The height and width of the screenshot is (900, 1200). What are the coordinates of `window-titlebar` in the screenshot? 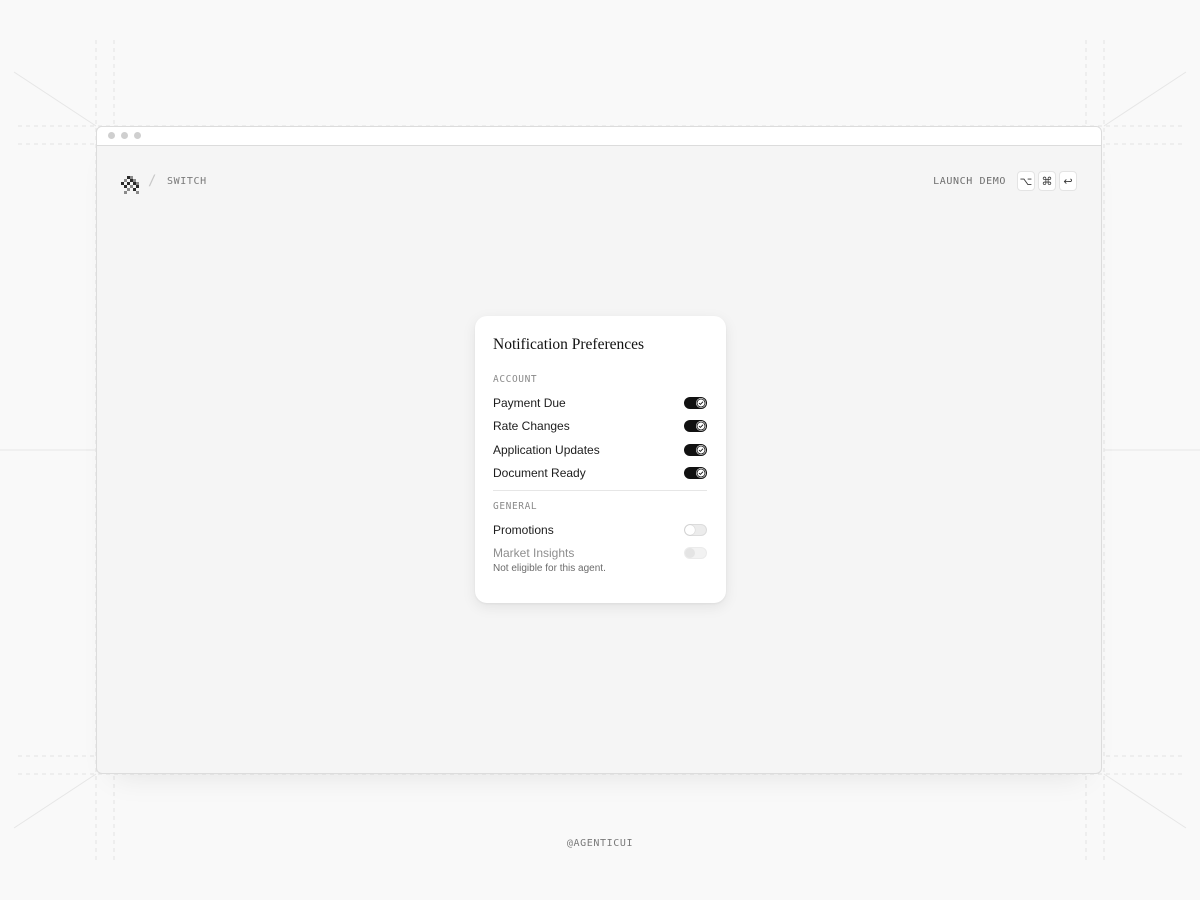 It's located at (599, 136).